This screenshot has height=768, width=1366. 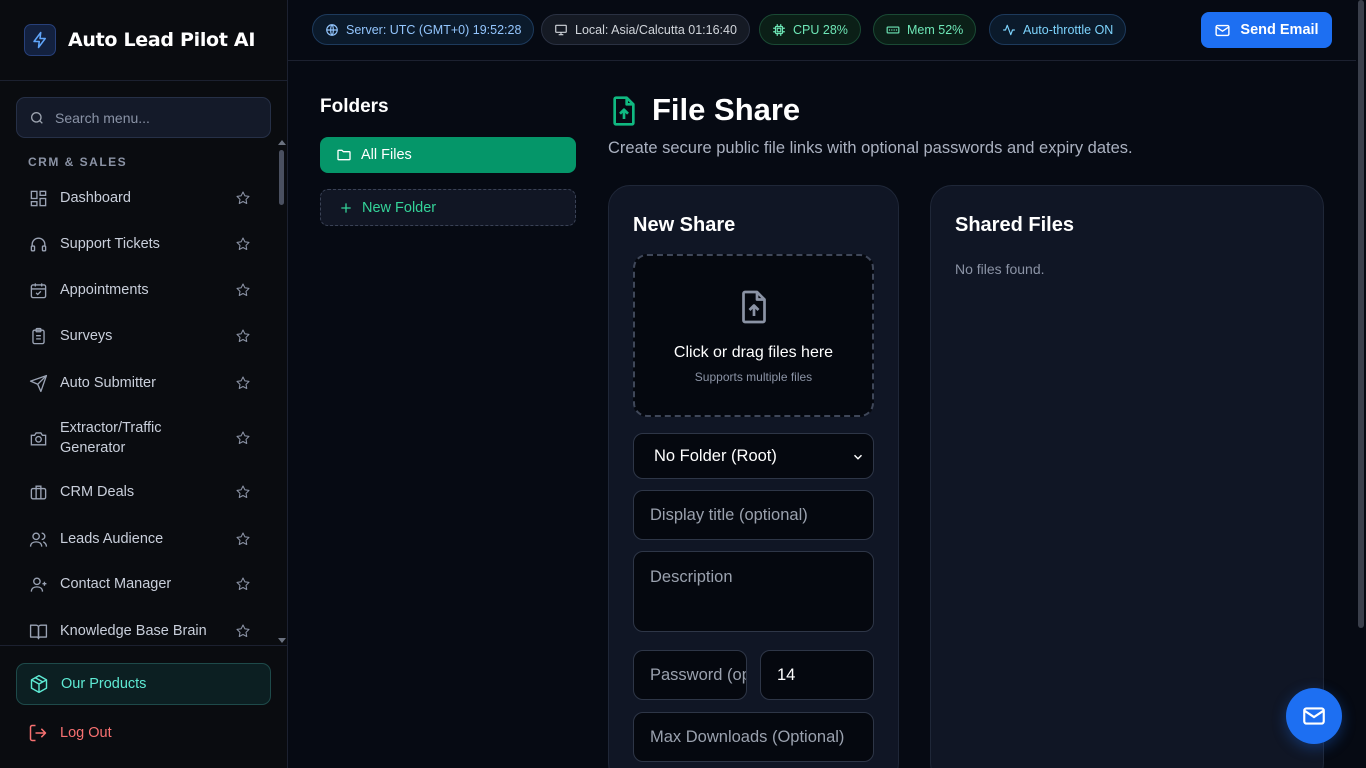 I want to click on lightning-icon, so click(x=40, y=40).